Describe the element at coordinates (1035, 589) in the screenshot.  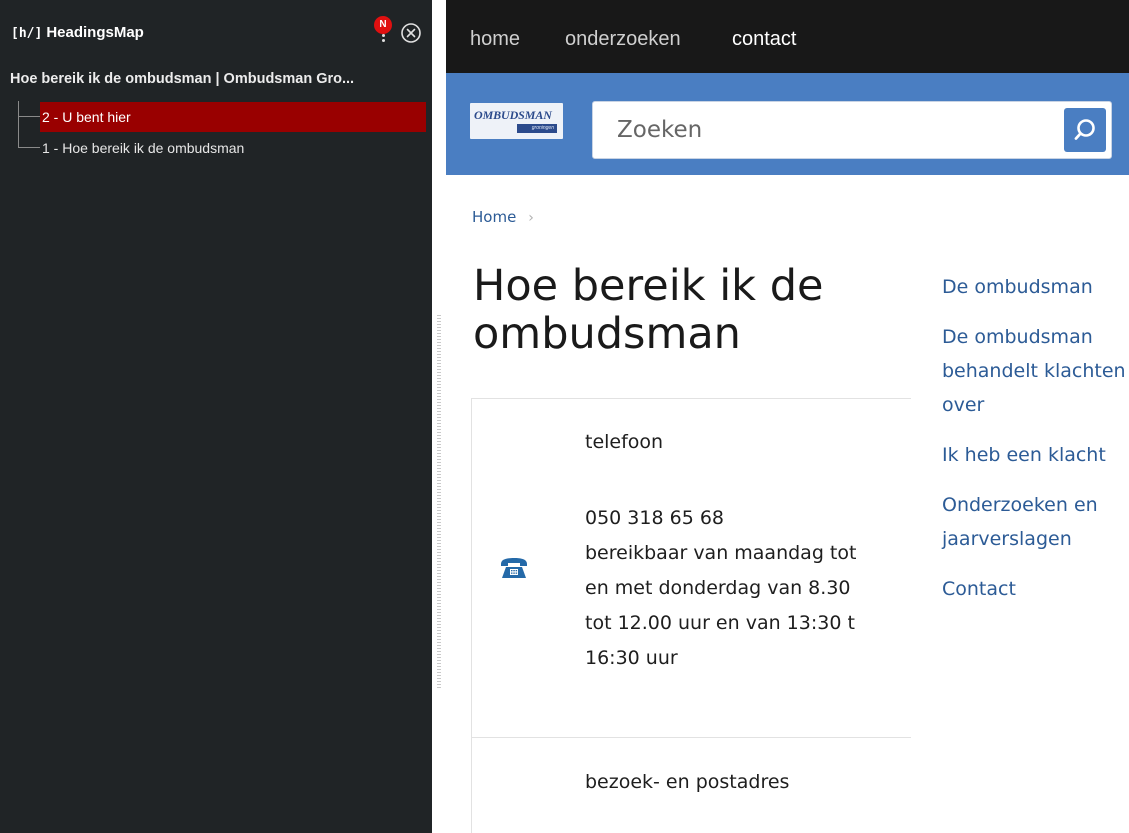
I see `sidenav-link-contact: Contact` at that location.